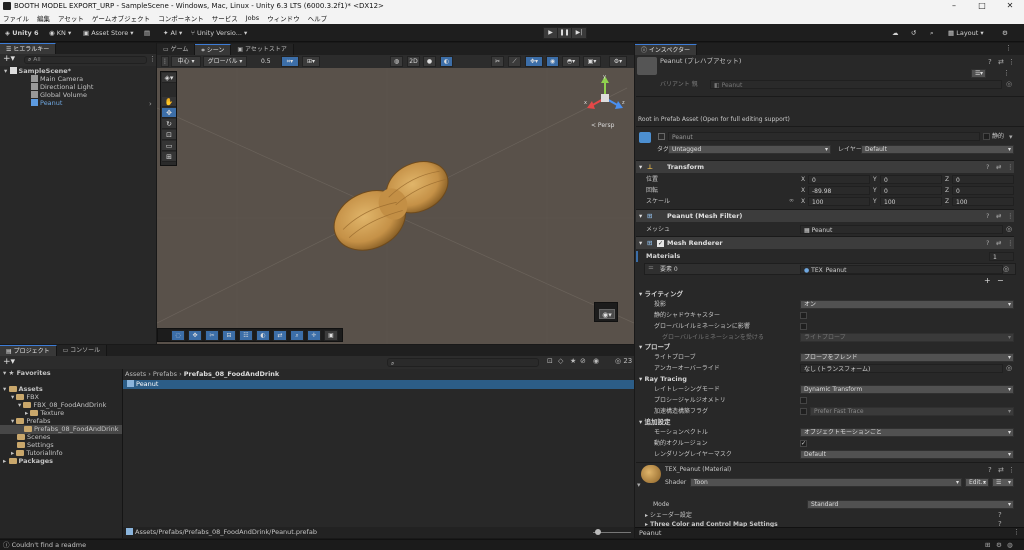 The height and width of the screenshot is (550, 1024). I want to click on drag-handle-icon: =, so click(651, 268).